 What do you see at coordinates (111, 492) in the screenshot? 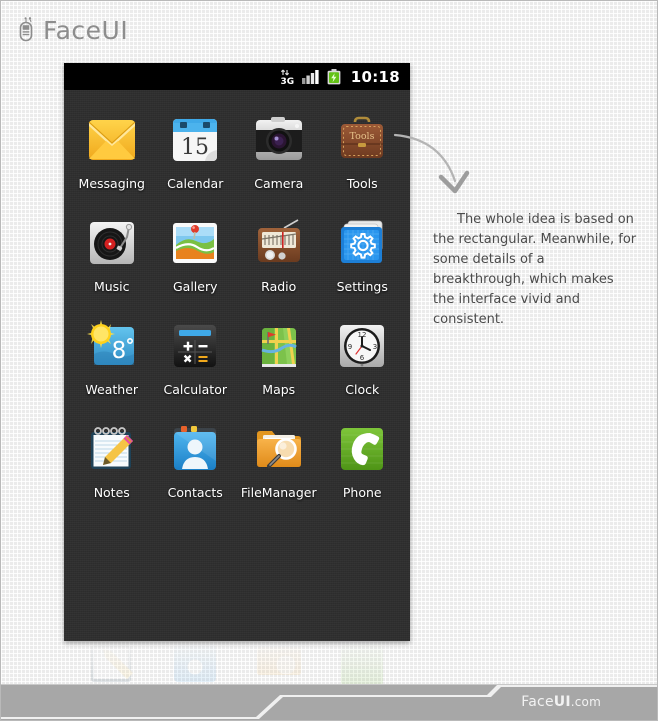
I see `app-label: Notes` at bounding box center [111, 492].